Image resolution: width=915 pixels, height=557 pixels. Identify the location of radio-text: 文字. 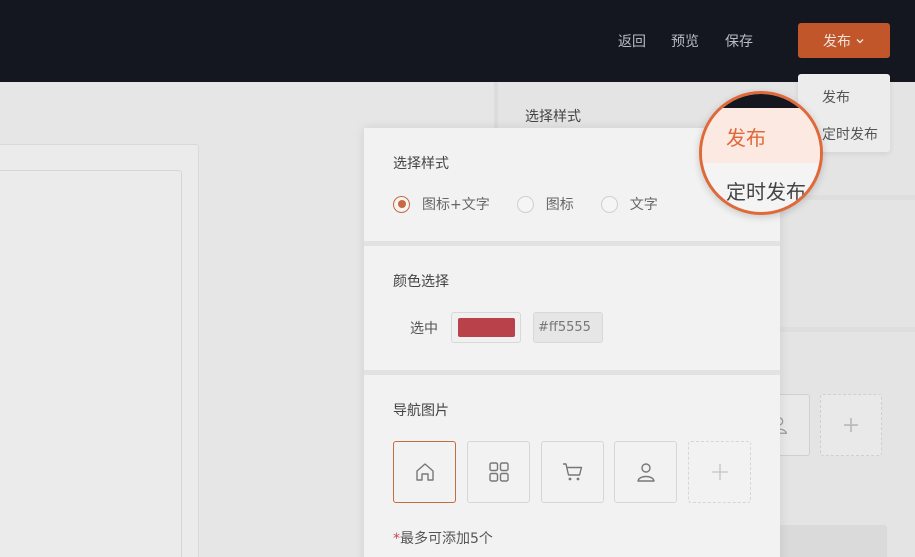
(629, 204).